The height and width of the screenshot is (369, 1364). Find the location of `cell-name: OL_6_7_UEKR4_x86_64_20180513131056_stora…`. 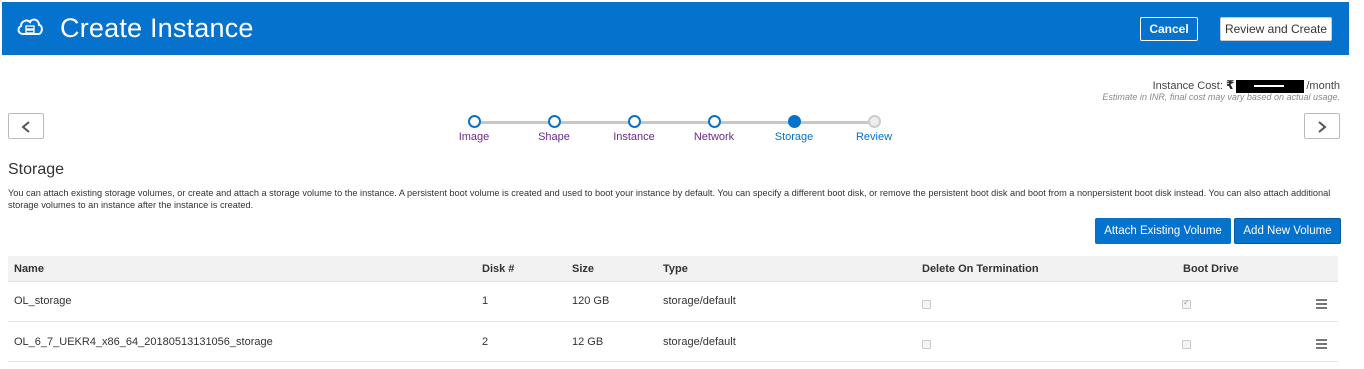

cell-name: OL_6_7_UEKR4_x86_64_20180513131056_stora… is located at coordinates (143, 342).